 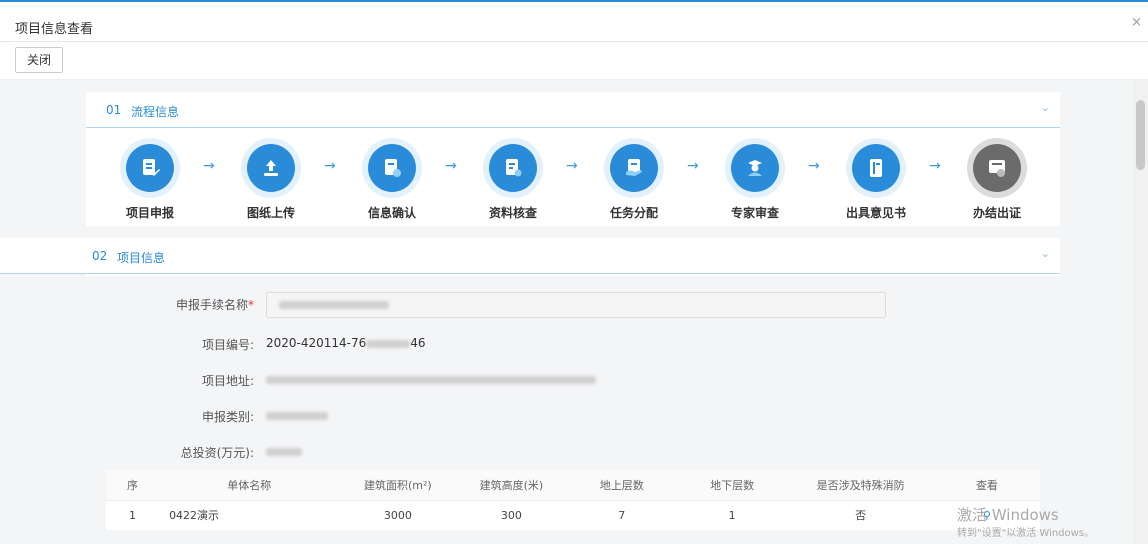 What do you see at coordinates (574, 21) in the screenshot?
I see `dialog-titlebar: 项目信息查看 ×` at bounding box center [574, 21].